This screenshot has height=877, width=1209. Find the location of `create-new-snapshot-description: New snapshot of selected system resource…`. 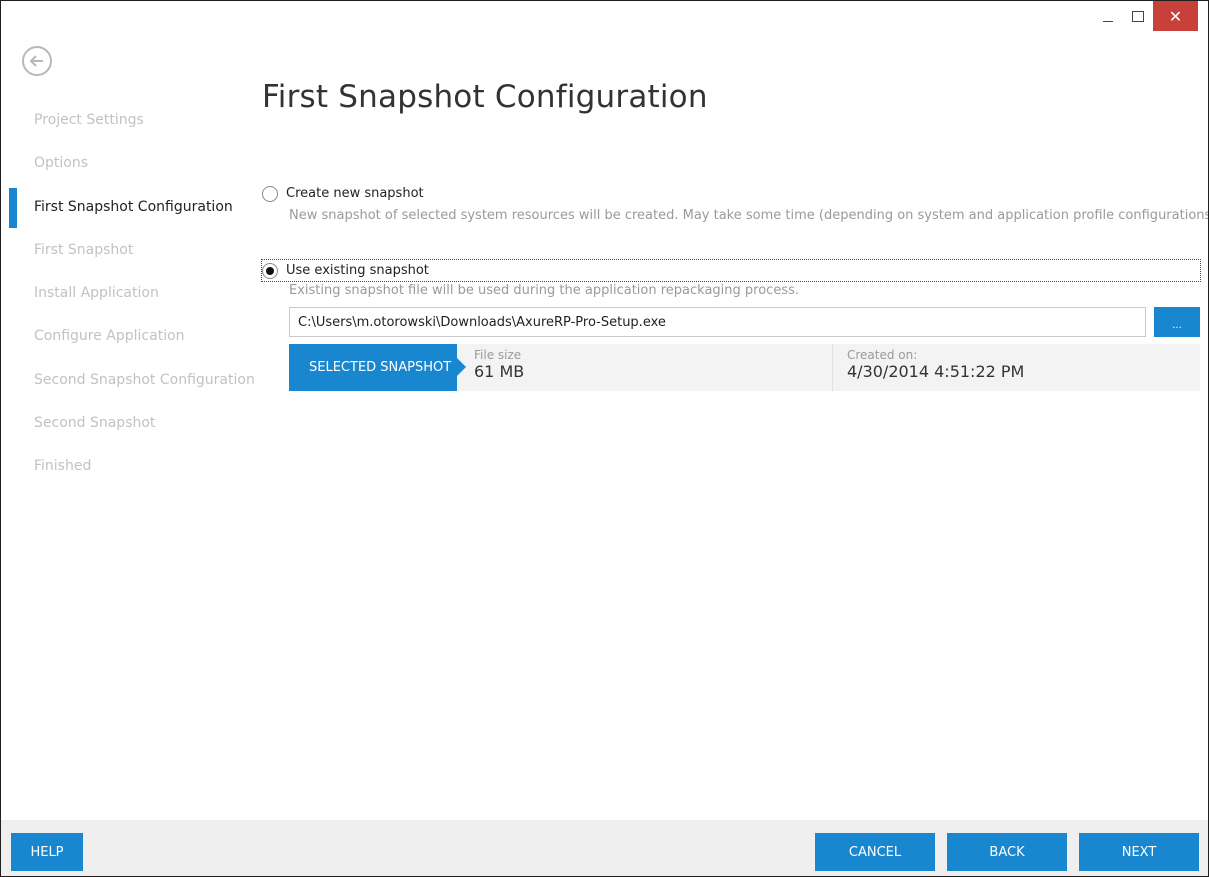

create-new-snapshot-description: New snapshot of selected system resource… is located at coordinates (749, 215).